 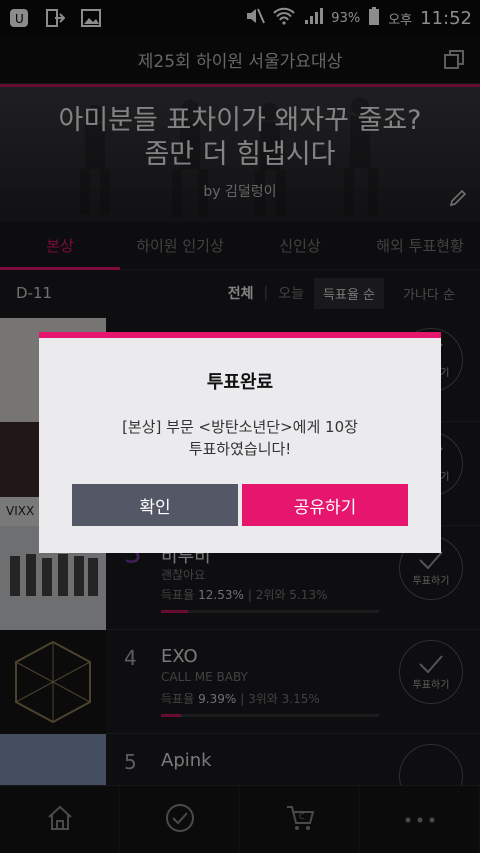 I want to click on dialog-title: 투표완료, so click(x=240, y=382).